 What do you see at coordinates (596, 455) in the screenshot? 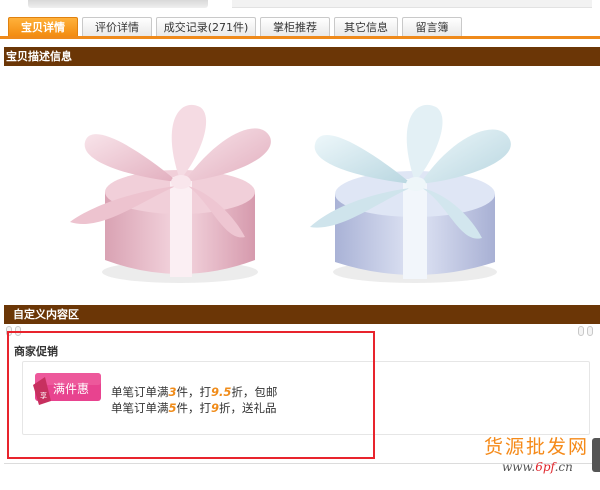
I see `side-float-tab` at bounding box center [596, 455].